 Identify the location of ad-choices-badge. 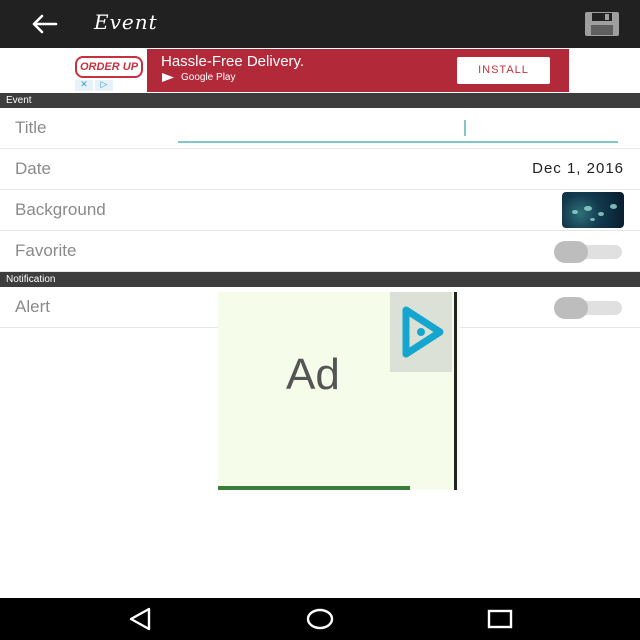
(421, 332).